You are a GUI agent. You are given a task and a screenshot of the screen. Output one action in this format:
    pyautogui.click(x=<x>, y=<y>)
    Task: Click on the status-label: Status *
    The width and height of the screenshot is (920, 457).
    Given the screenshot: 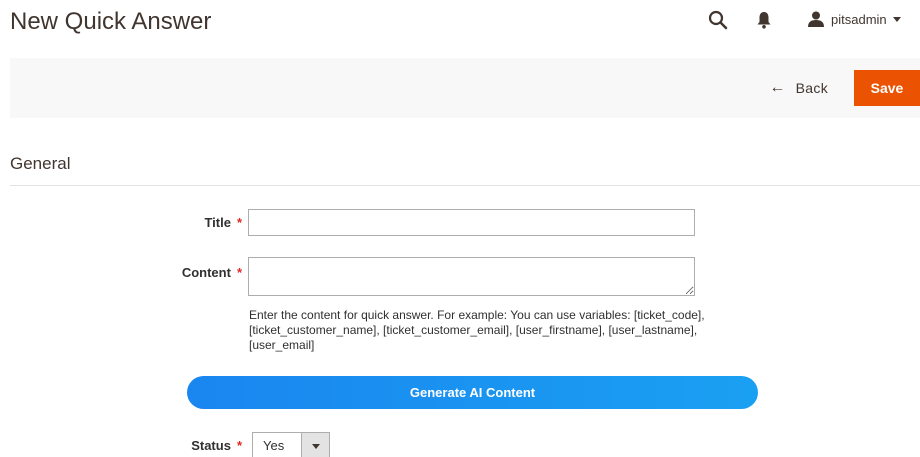 What is the action you would take?
    pyautogui.click(x=196, y=445)
    